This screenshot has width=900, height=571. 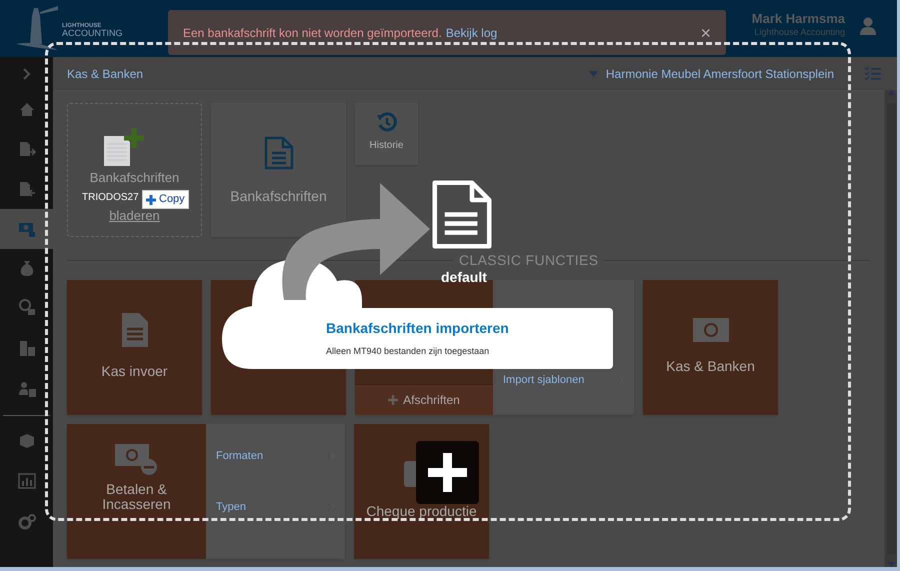 What do you see at coordinates (798, 19) in the screenshot?
I see `user-name: Mark Harmsma` at bounding box center [798, 19].